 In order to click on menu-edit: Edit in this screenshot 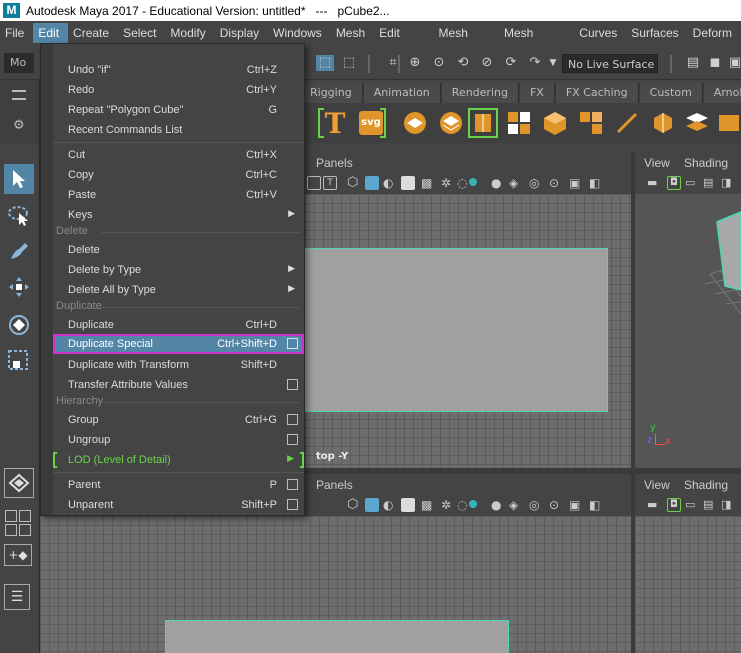, I will do `click(51, 33)`.